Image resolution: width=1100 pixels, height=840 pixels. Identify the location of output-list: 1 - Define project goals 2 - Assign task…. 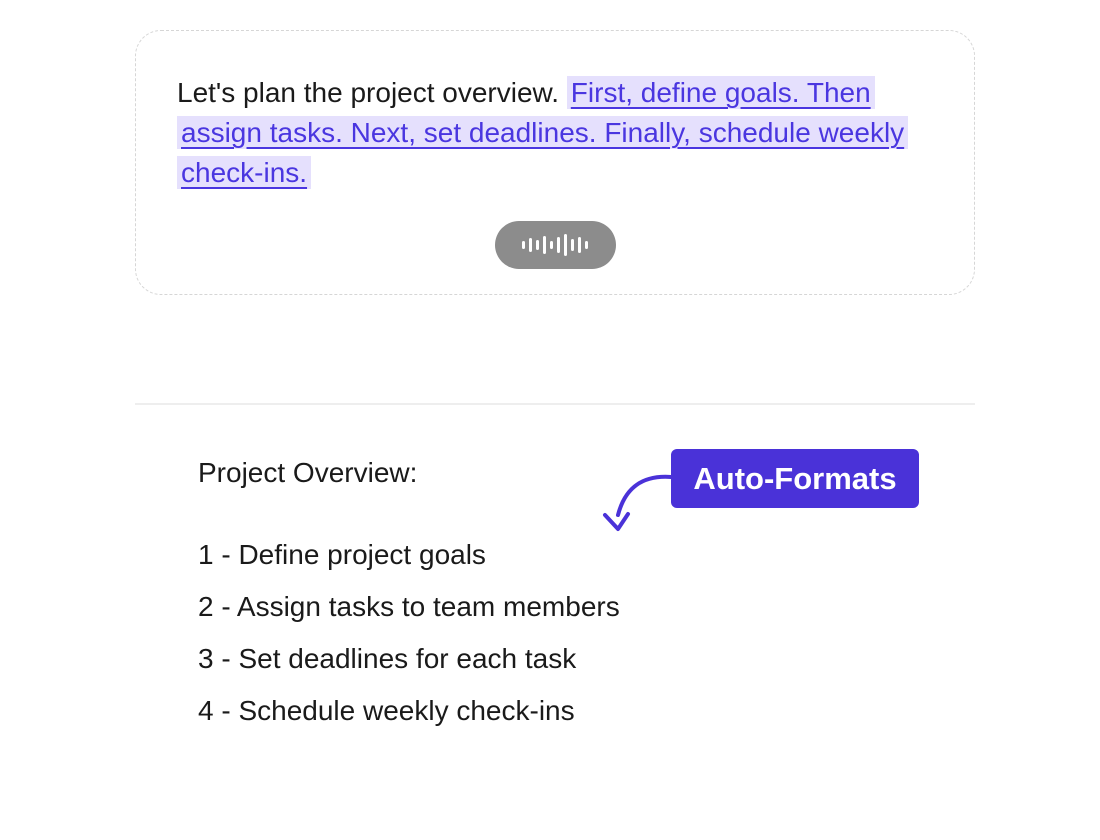
(508, 641).